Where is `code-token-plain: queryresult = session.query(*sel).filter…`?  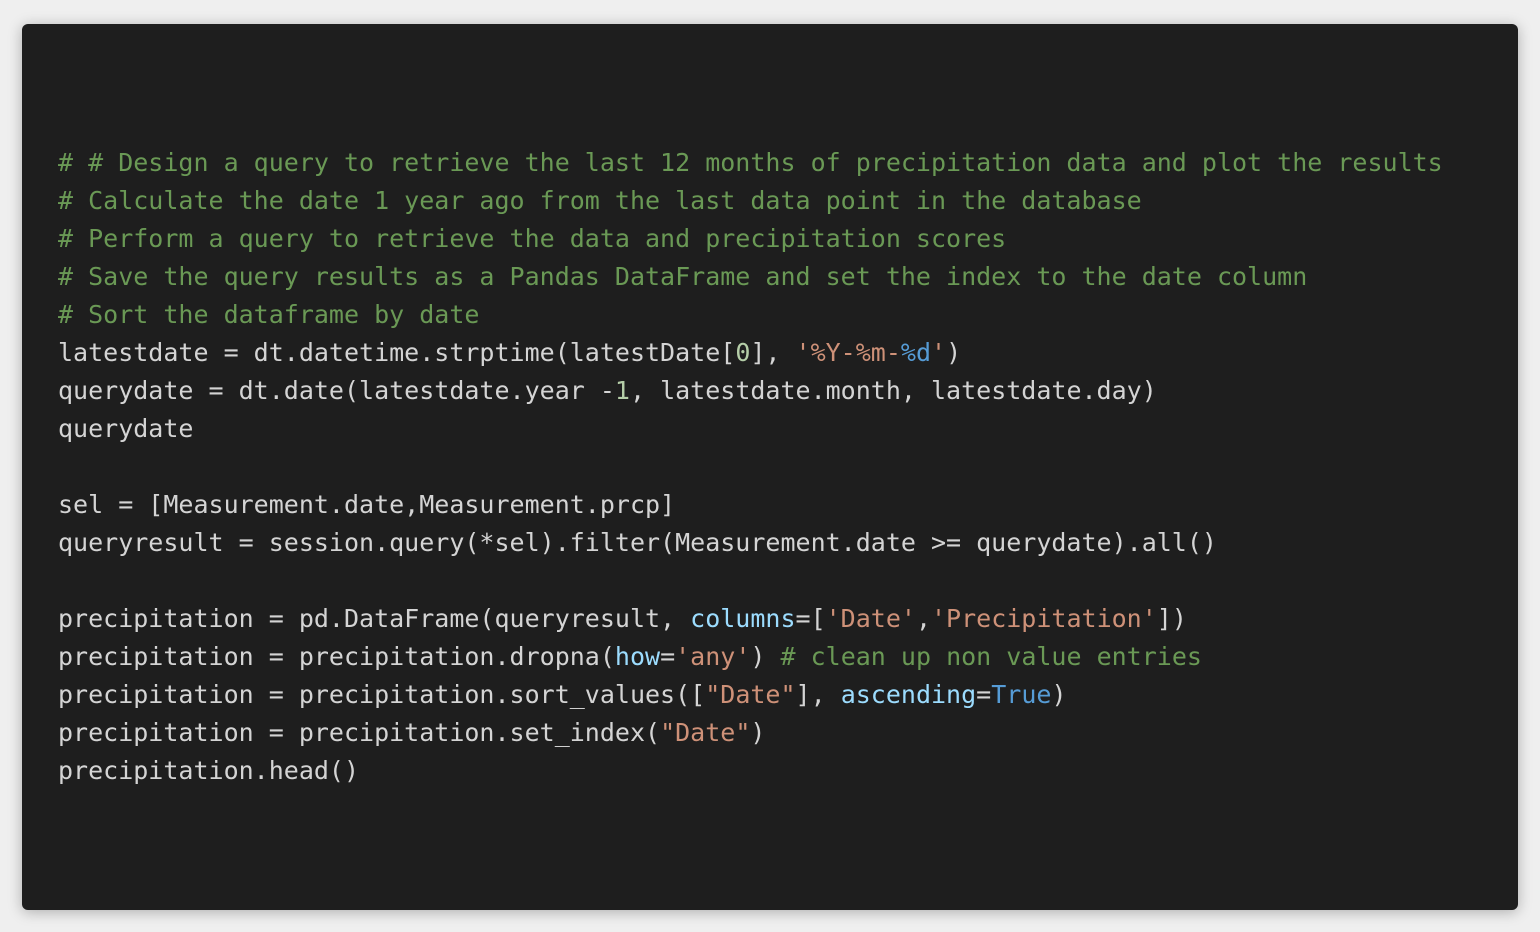 code-token-plain: queryresult = session.query(*sel).filter… is located at coordinates (637, 542).